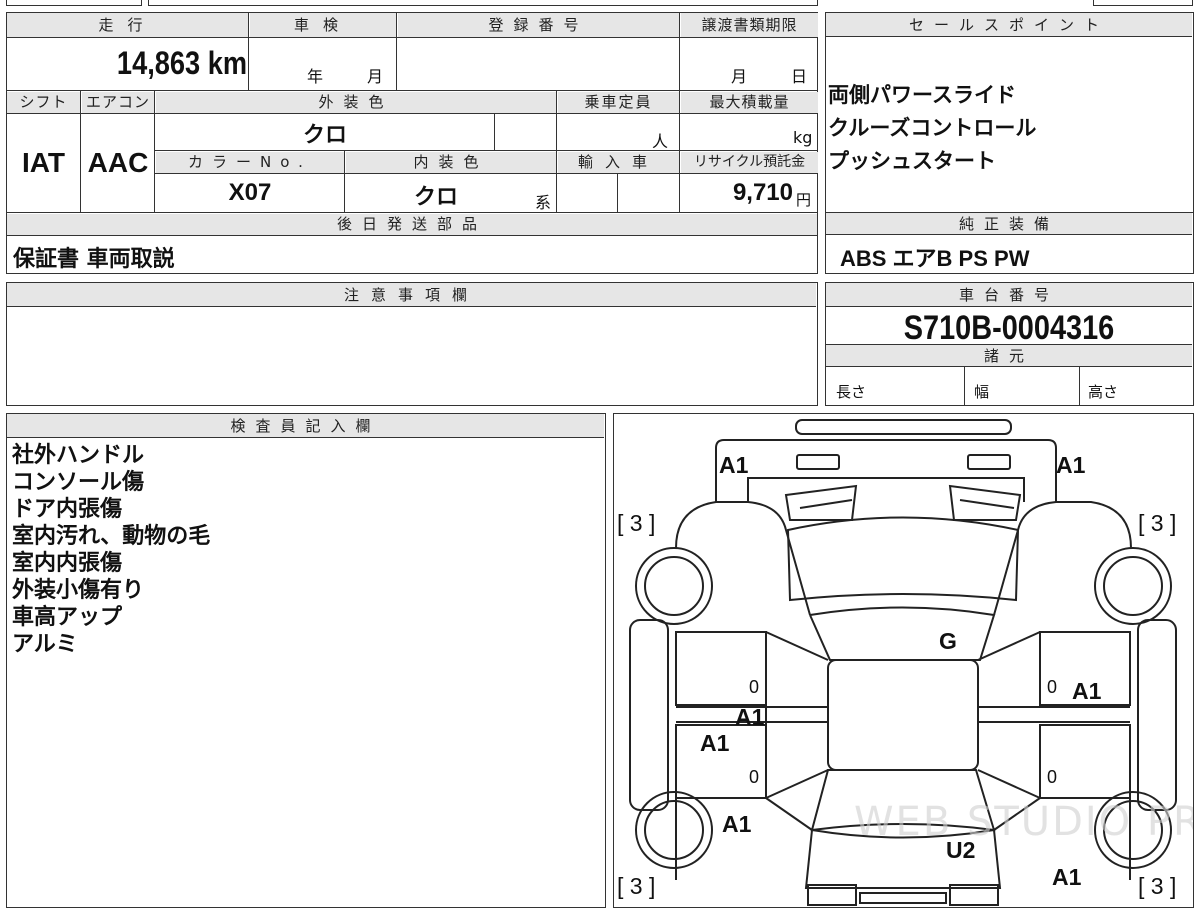 This screenshot has width=1200, height=908. Describe the element at coordinates (618, 102) in the screenshot. I see `capacity-header: 乗車定員` at that location.